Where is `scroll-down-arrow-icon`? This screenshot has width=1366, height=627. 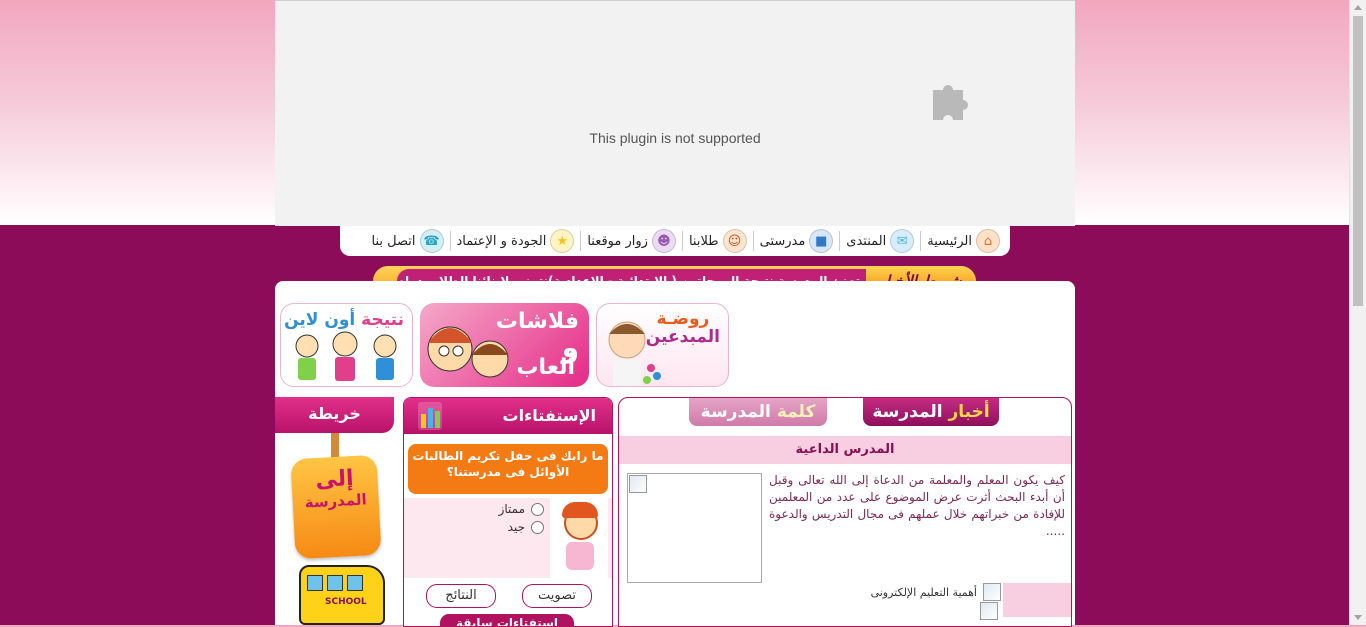 scroll-down-arrow-icon is located at coordinates (1358, 617).